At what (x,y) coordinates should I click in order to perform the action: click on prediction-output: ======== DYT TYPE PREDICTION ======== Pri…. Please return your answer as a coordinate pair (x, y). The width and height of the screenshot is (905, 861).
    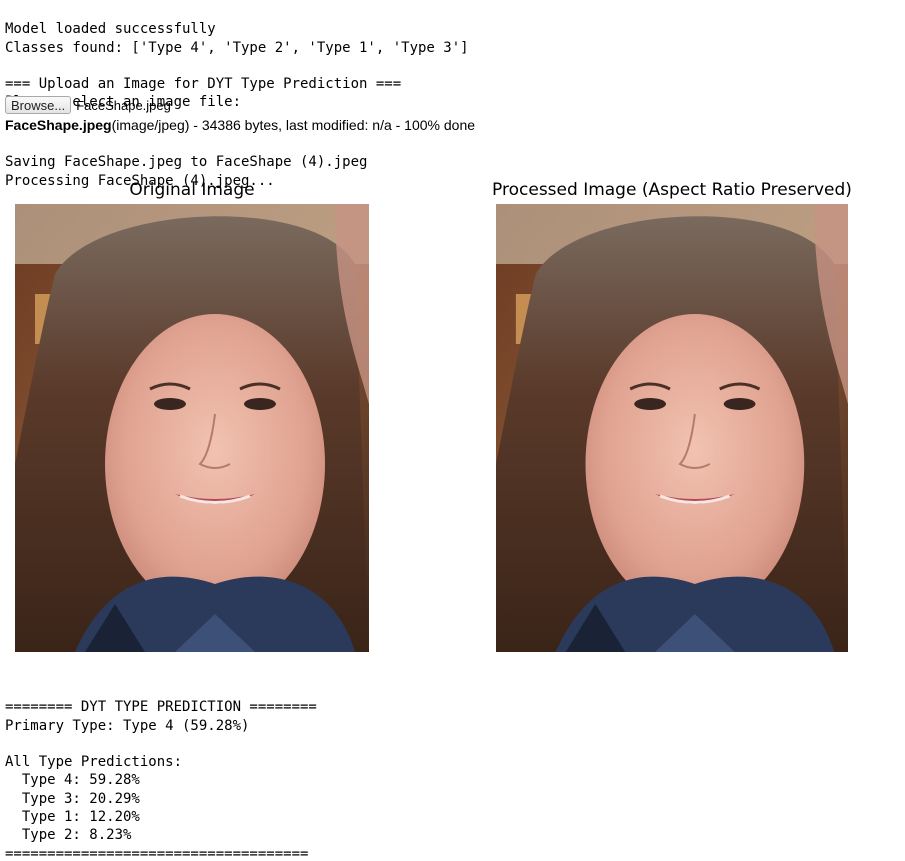
    Looking at the image, I should click on (161, 770).